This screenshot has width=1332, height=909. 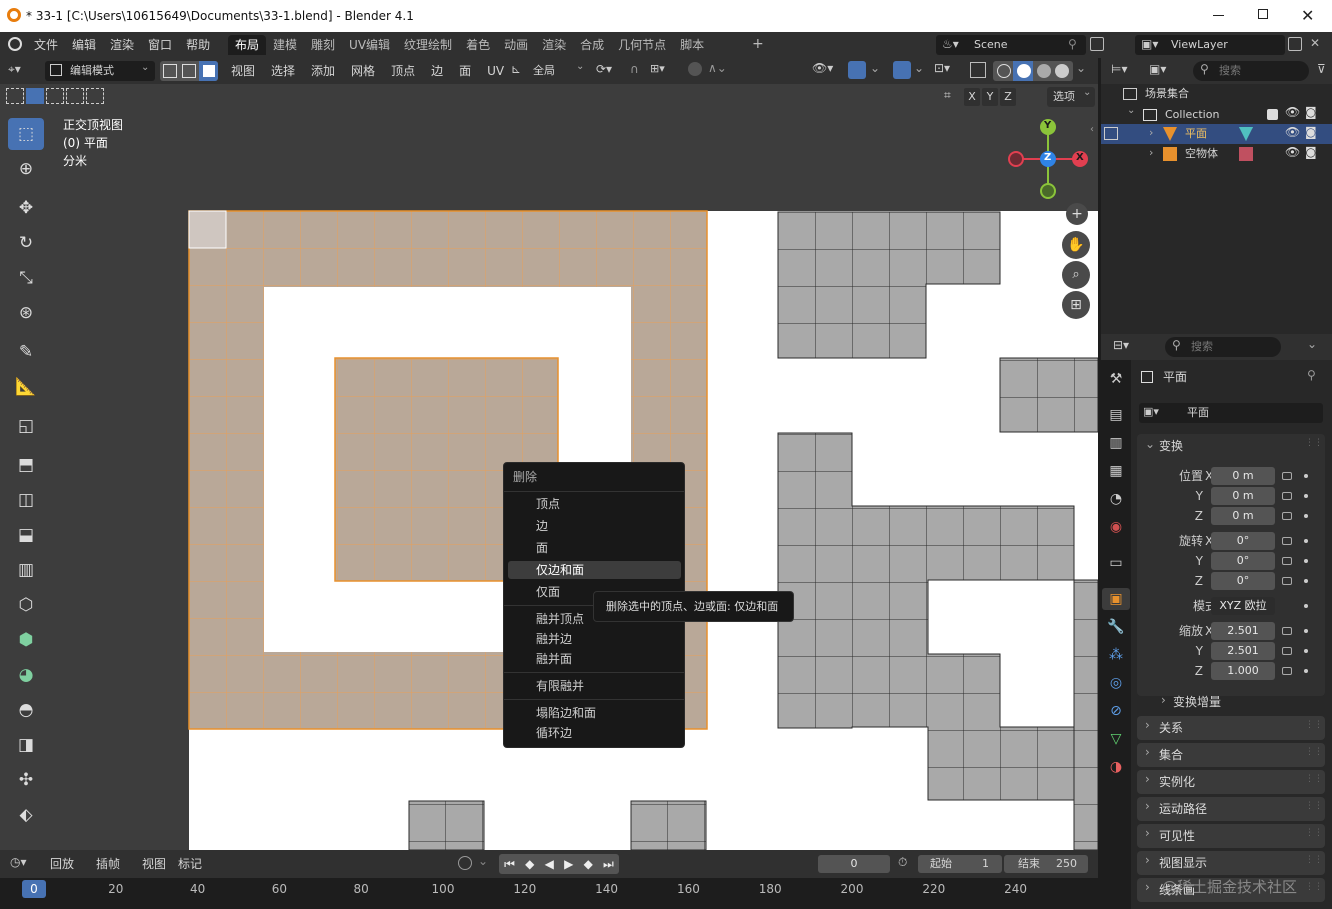 What do you see at coordinates (554, 659) in the screenshot?
I see `menu-item-dissolve-faces: 融并面` at bounding box center [554, 659].